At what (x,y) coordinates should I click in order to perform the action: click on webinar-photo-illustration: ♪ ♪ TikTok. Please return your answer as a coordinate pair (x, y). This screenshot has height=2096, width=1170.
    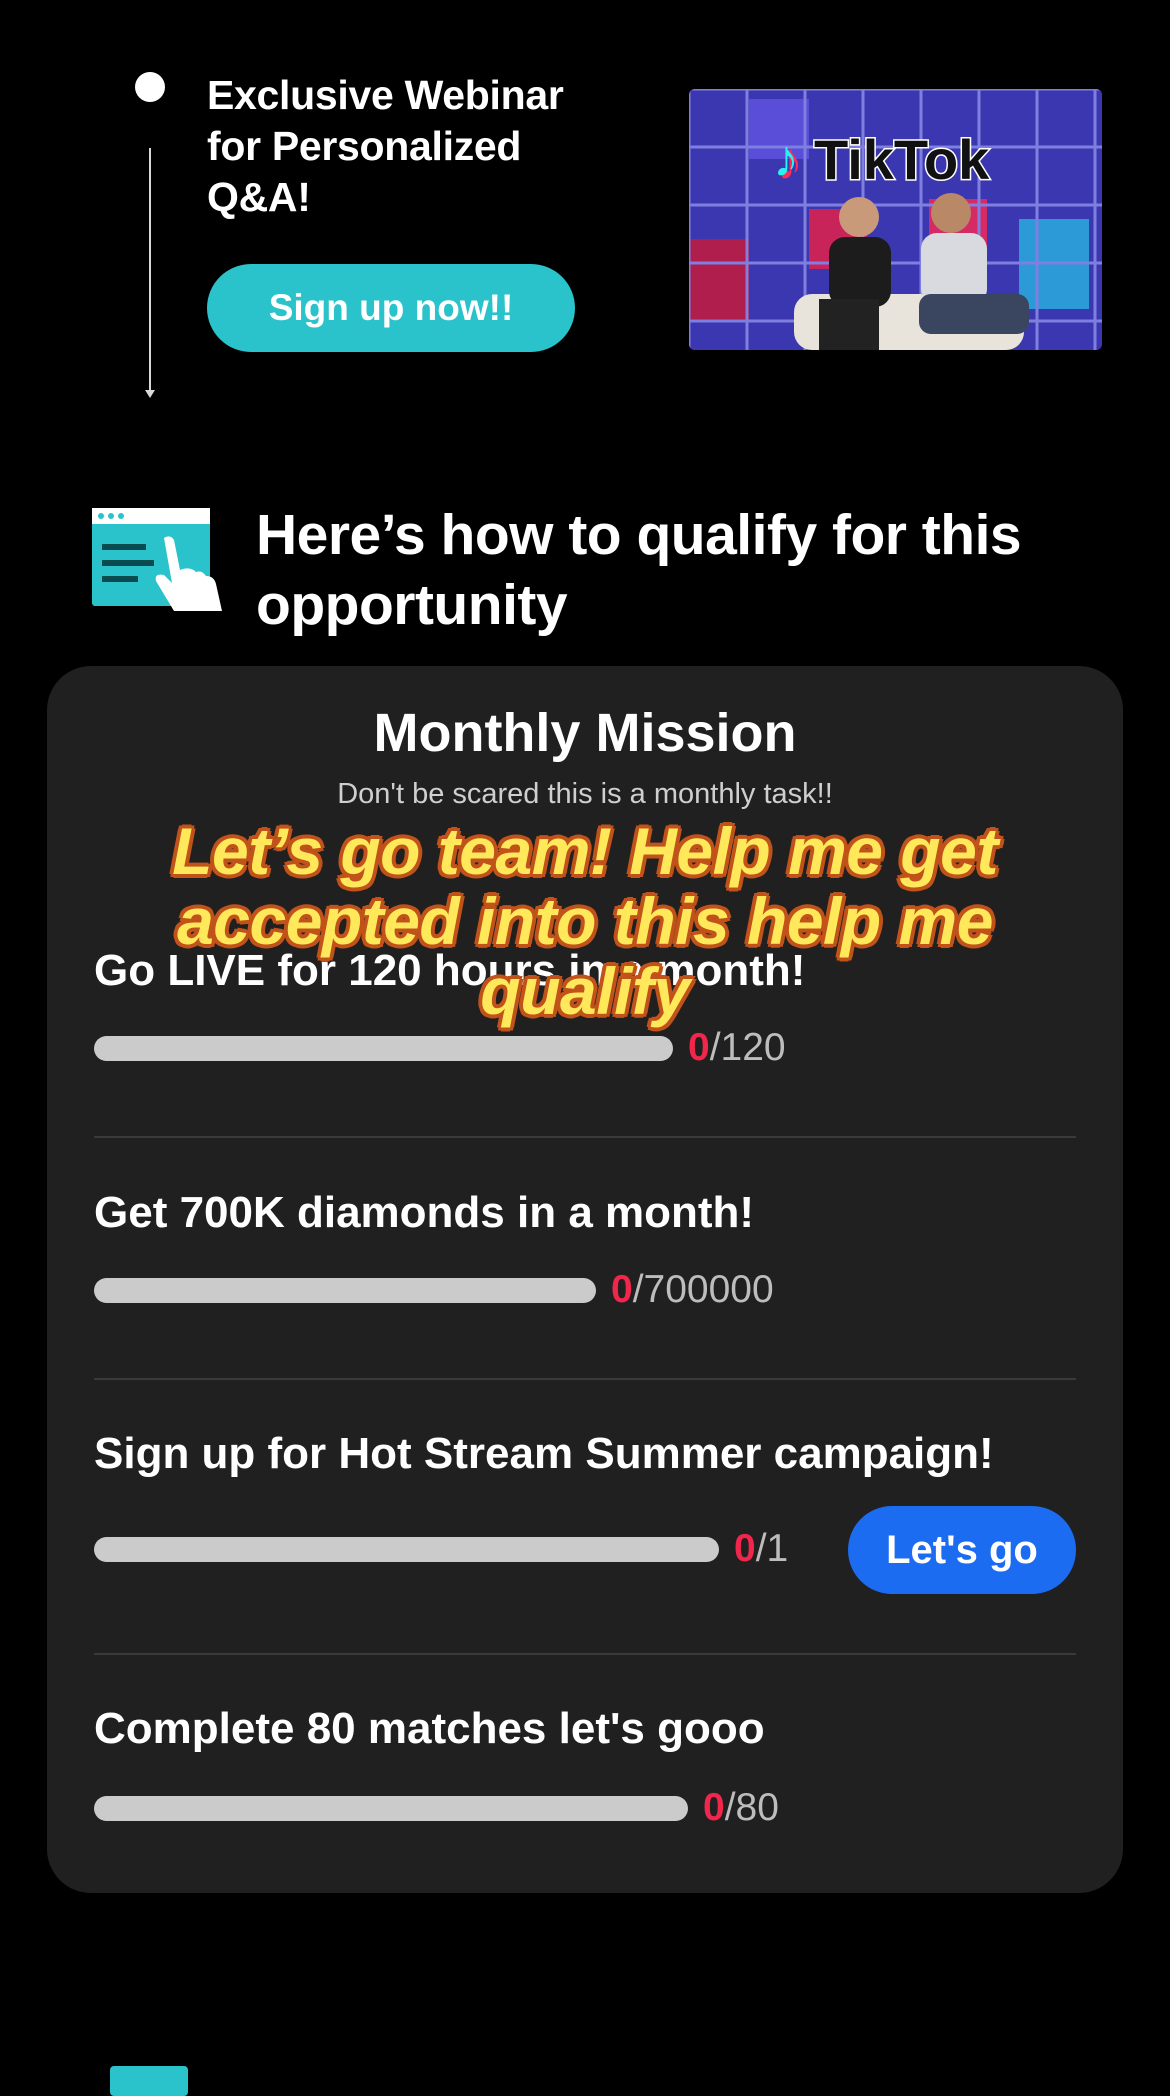
    Looking at the image, I should click on (895, 219).